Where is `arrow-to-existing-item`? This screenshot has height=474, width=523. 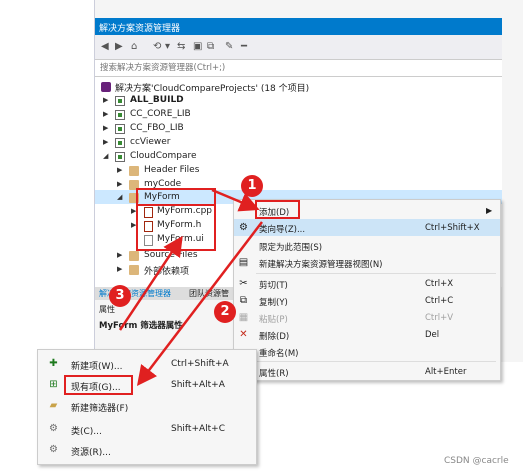 arrow-to-existing-item is located at coordinates (199, 303).